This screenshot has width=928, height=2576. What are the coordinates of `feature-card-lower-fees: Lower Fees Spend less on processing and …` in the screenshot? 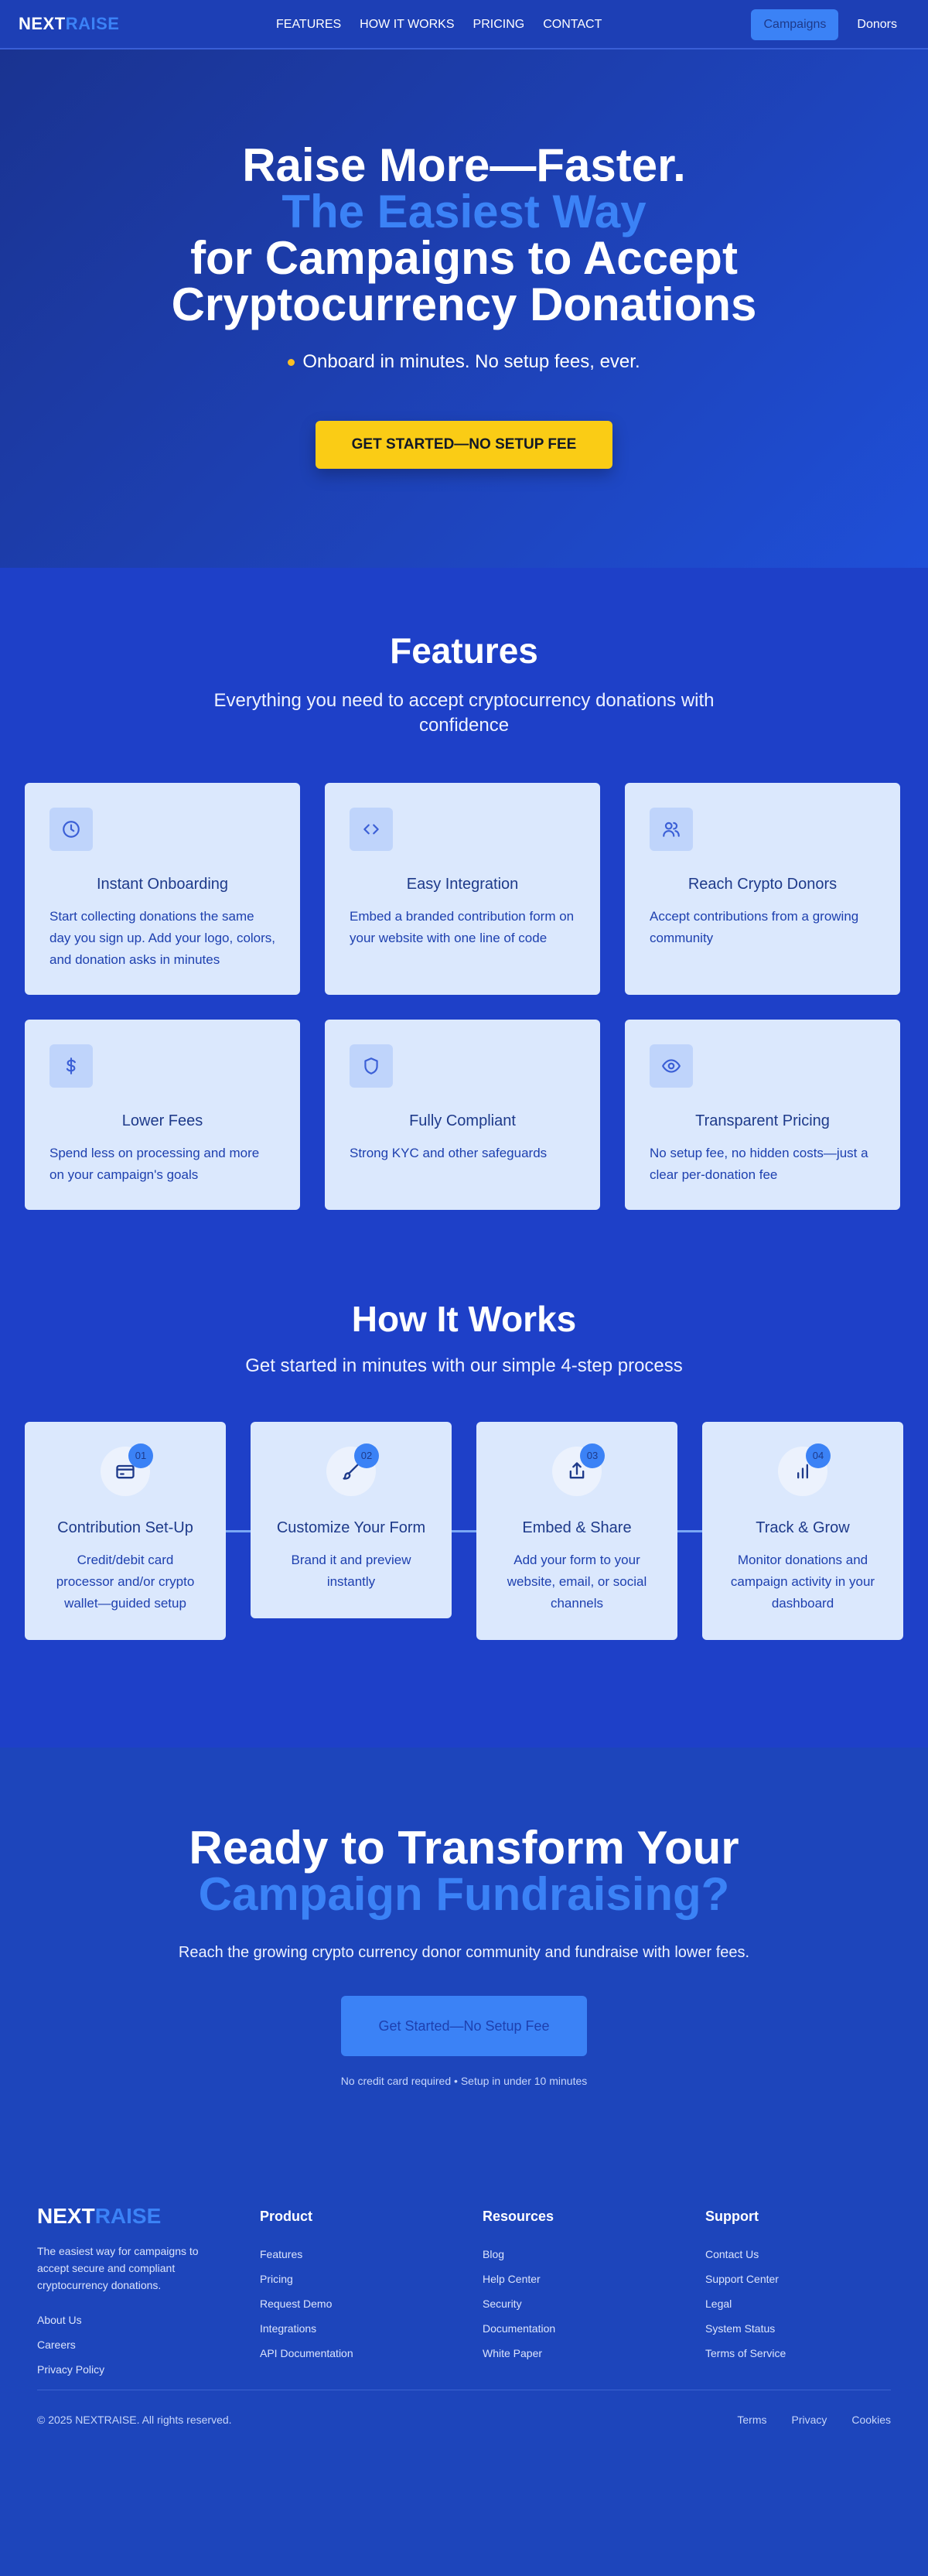 It's located at (162, 1115).